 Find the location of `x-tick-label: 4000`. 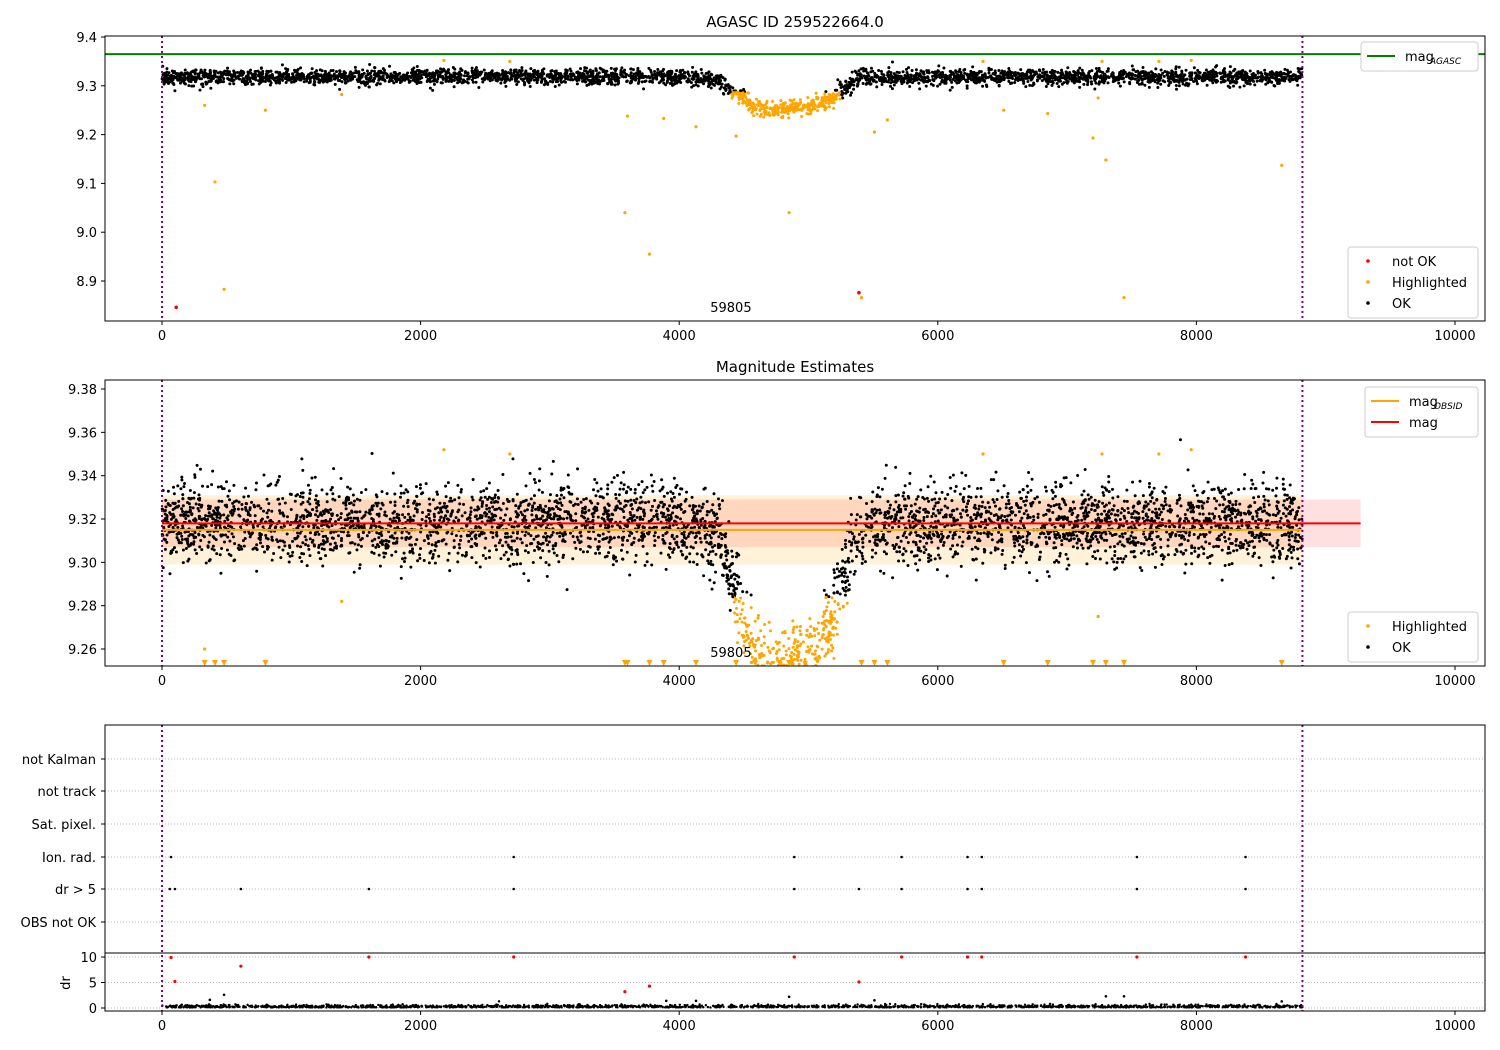

x-tick-label: 4000 is located at coordinates (679, 336).